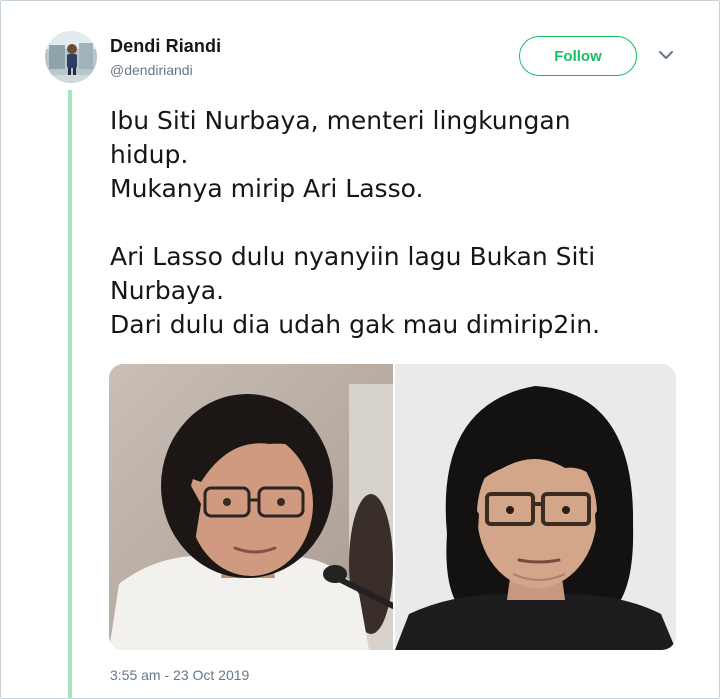 This screenshot has width=720, height=699. What do you see at coordinates (165, 46) in the screenshot?
I see `author-name: Dendi Riandi` at bounding box center [165, 46].